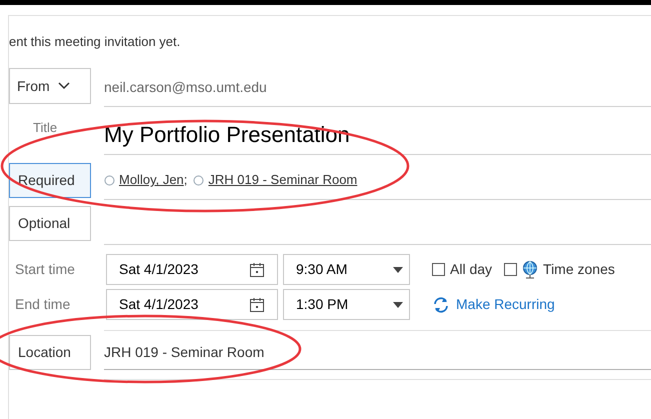  I want to click on time-dropdown: 9:30 AM, so click(346, 269).